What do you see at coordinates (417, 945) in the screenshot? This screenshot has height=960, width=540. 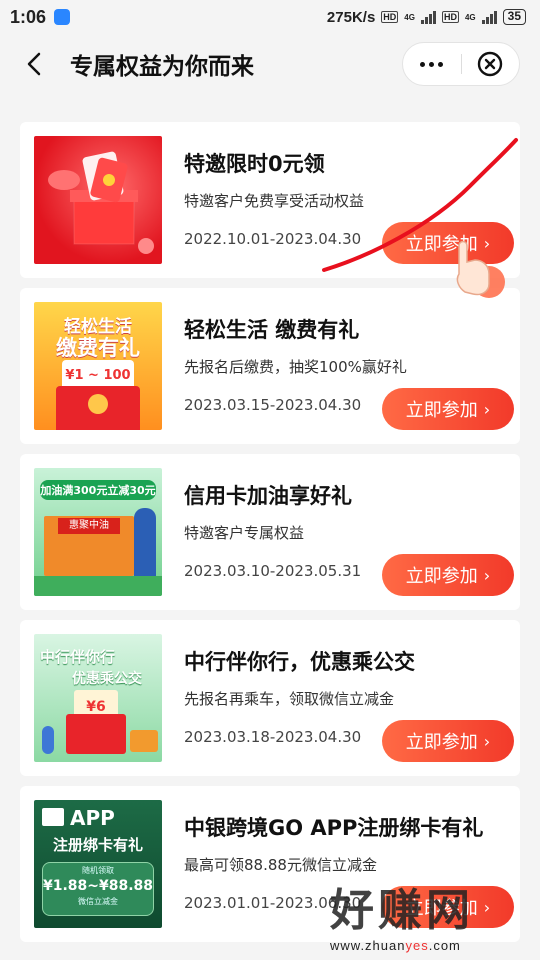 I see `watermark-url-b: yes` at bounding box center [417, 945].